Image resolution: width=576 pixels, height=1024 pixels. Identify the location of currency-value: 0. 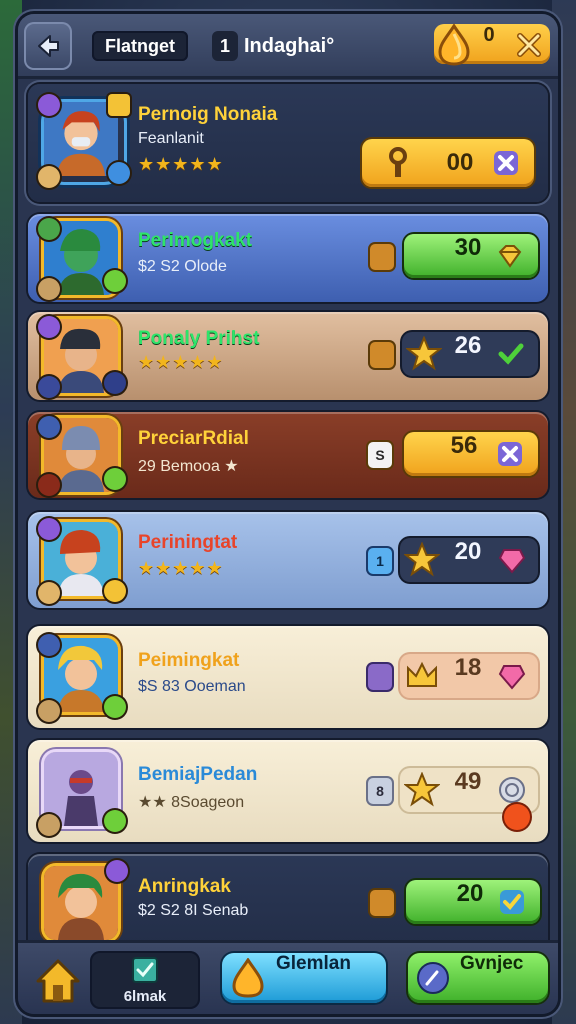
(489, 35).